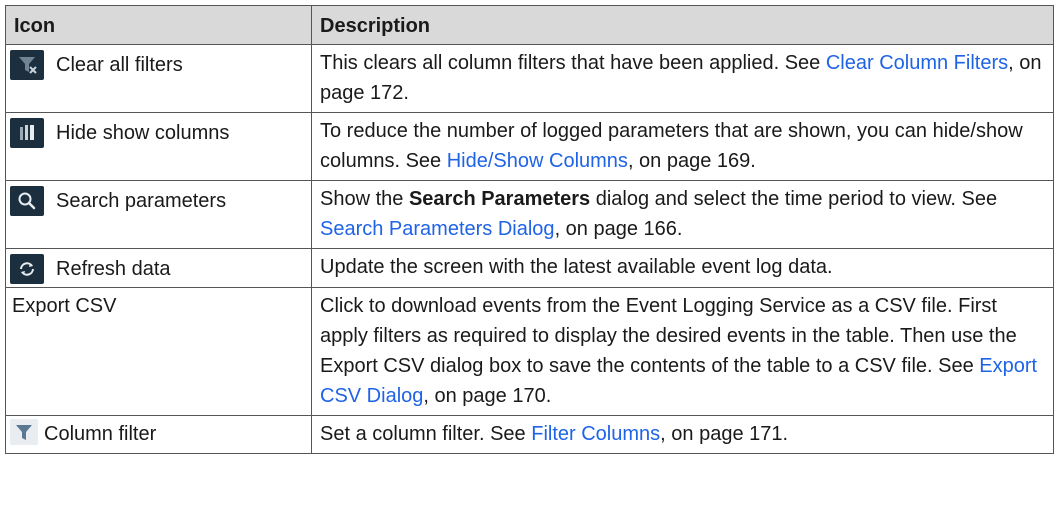 This screenshot has height=514, width=1063. Describe the element at coordinates (595, 434) in the screenshot. I see `filter-columns-link: Filter Columns` at that location.